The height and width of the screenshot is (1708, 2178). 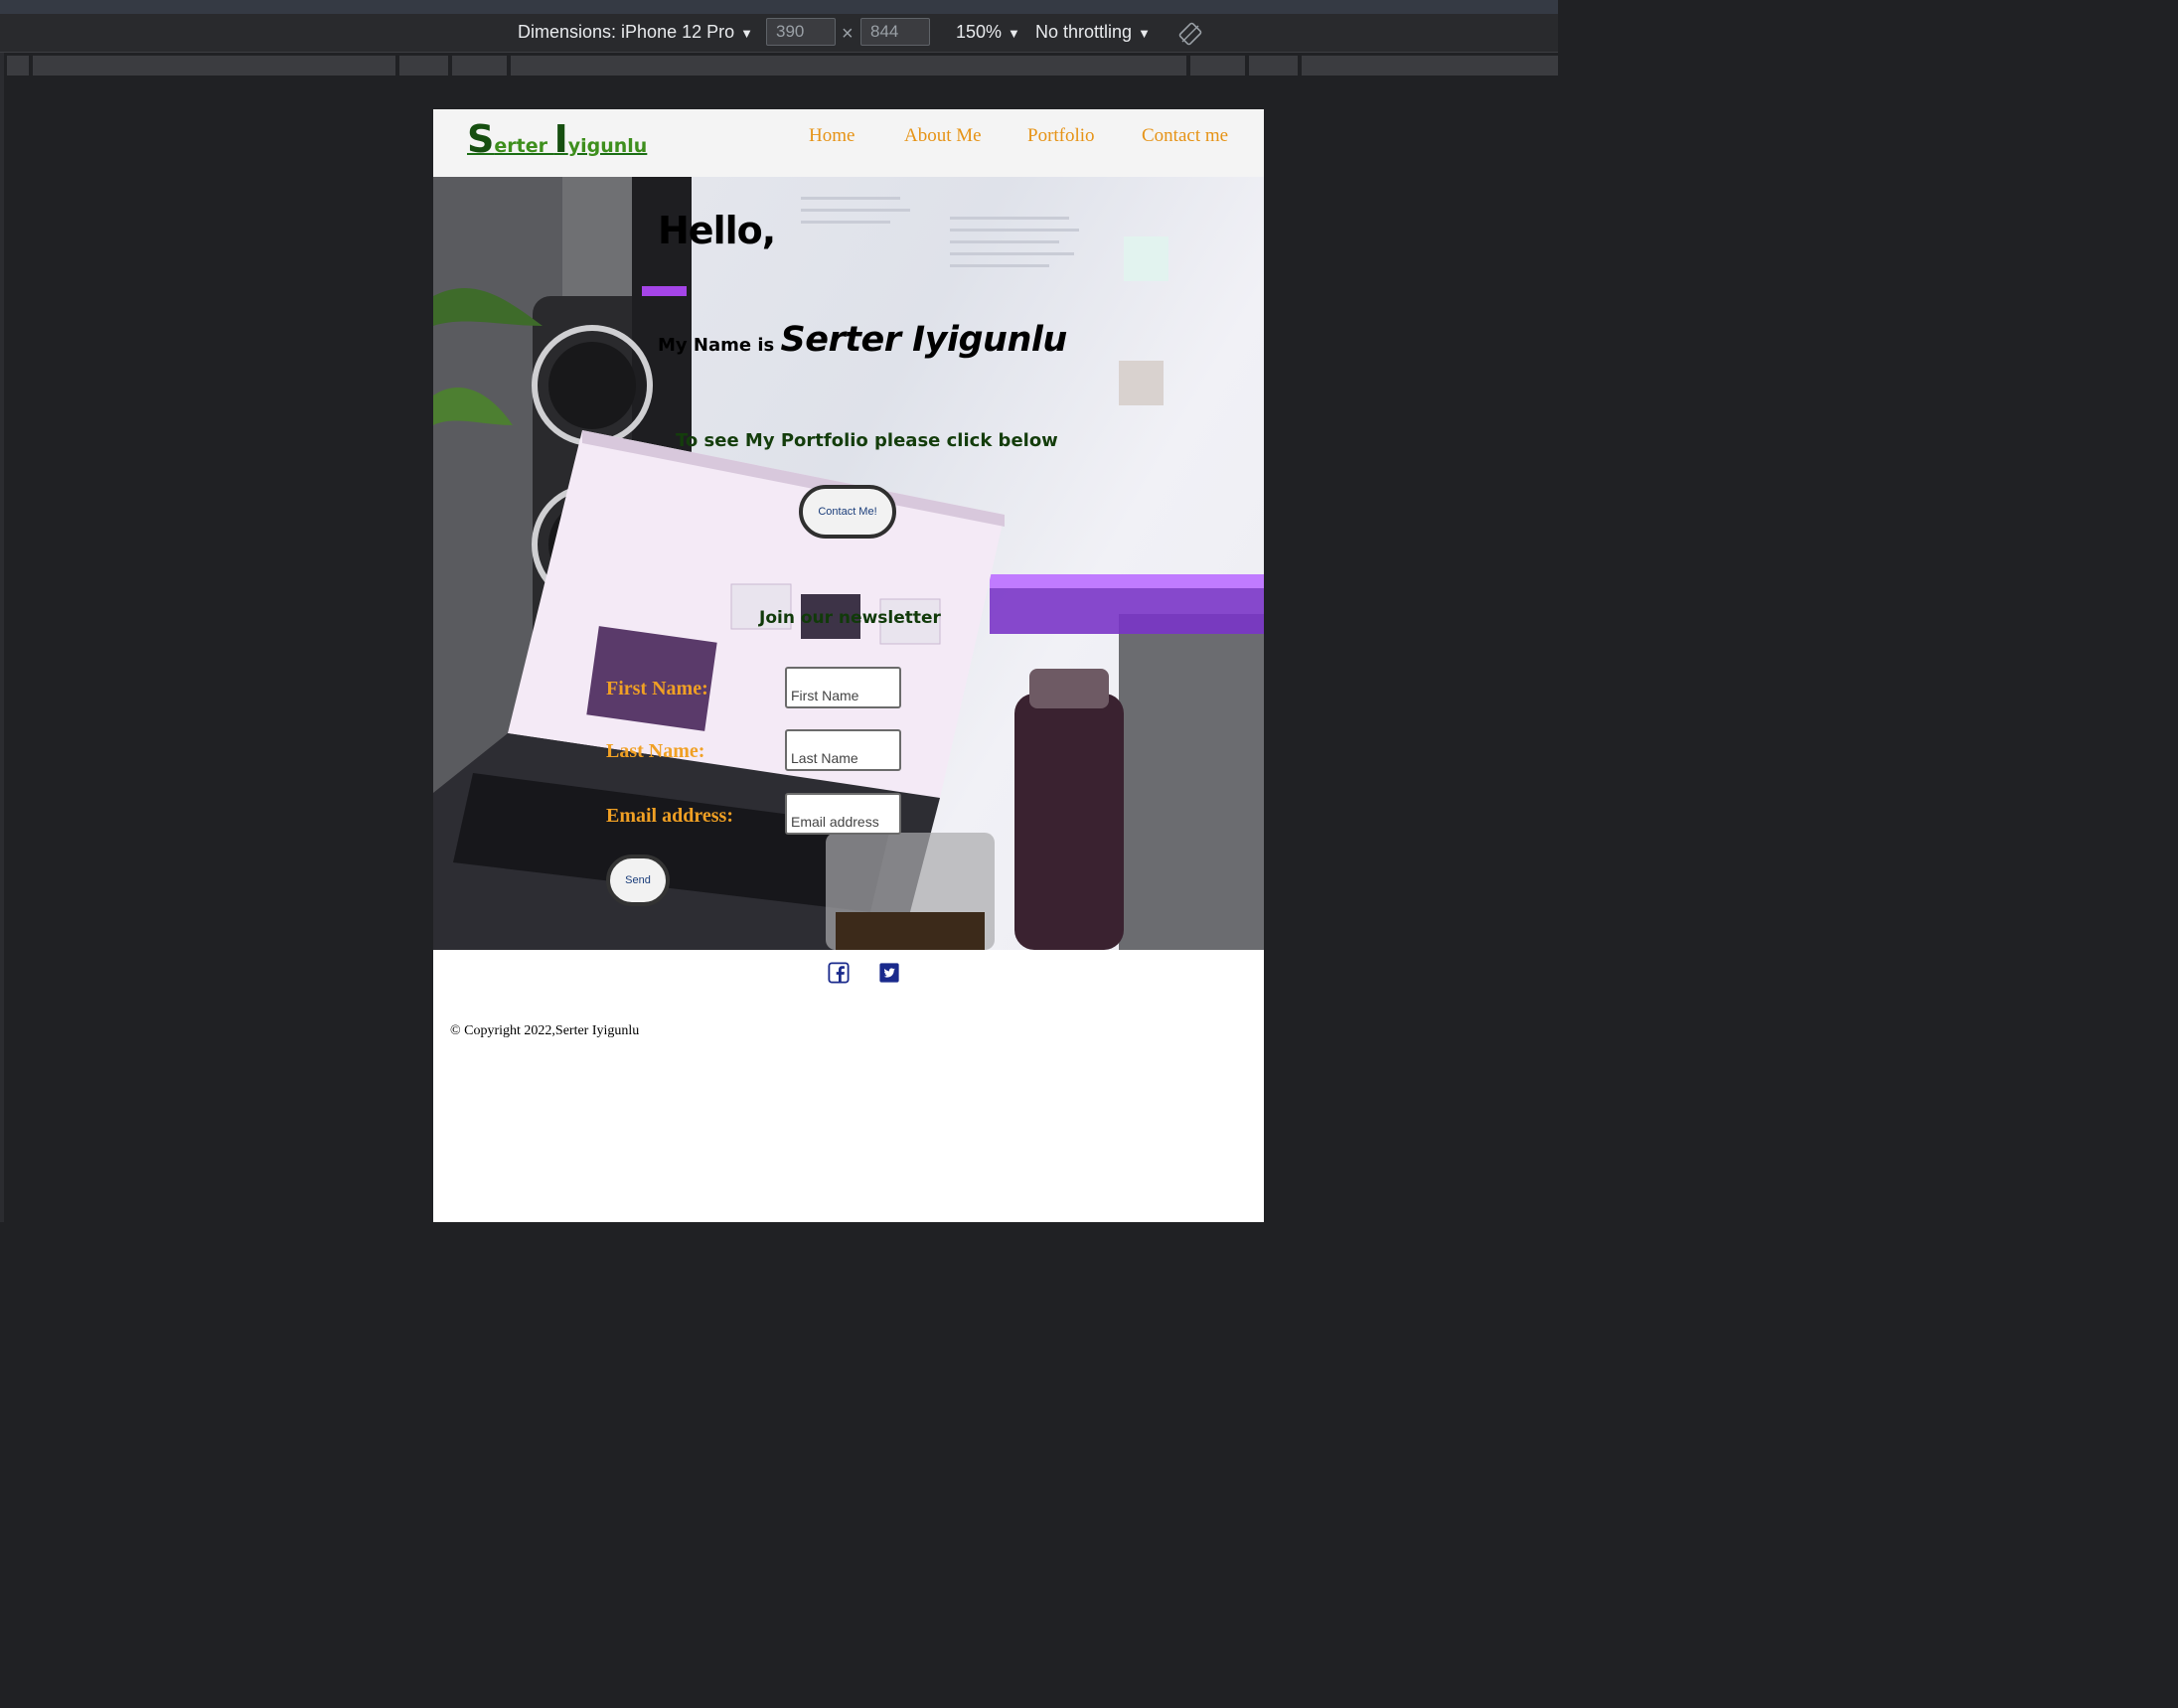 I want to click on contact-me-button: Contact Me!, so click(x=848, y=512).